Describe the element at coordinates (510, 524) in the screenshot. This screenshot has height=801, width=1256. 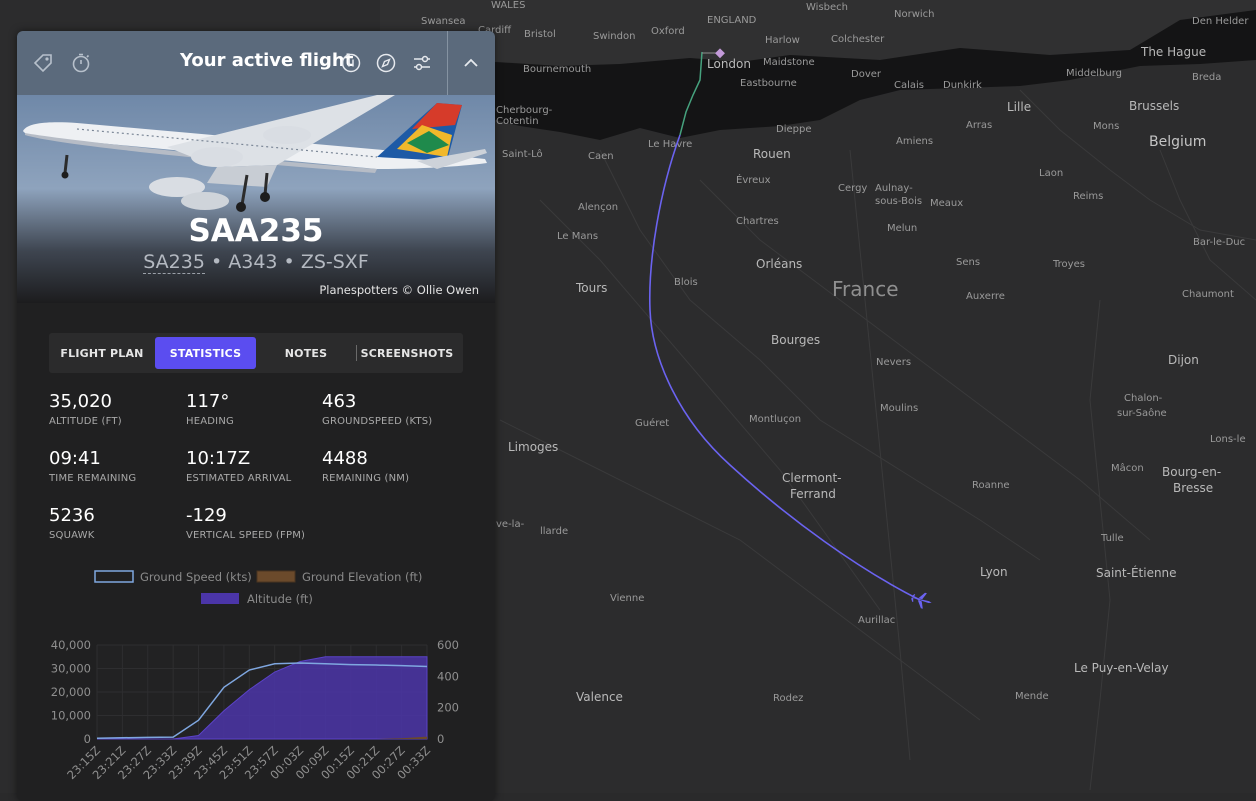
I see `city-label: ve-la-` at that location.